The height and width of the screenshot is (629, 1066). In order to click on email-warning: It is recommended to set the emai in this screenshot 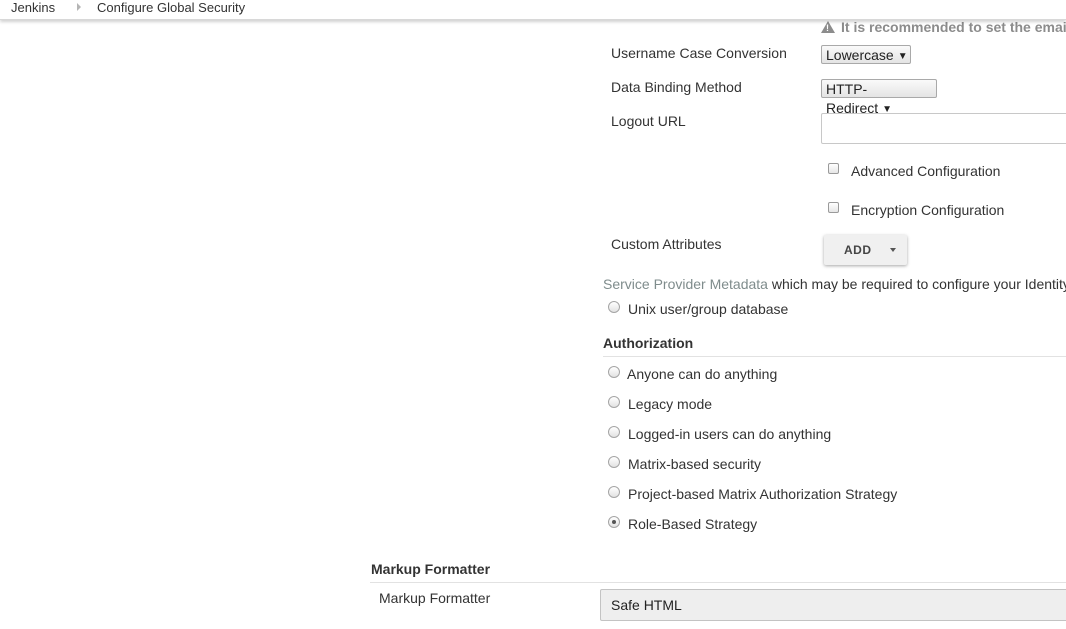, I will do `click(943, 27)`.